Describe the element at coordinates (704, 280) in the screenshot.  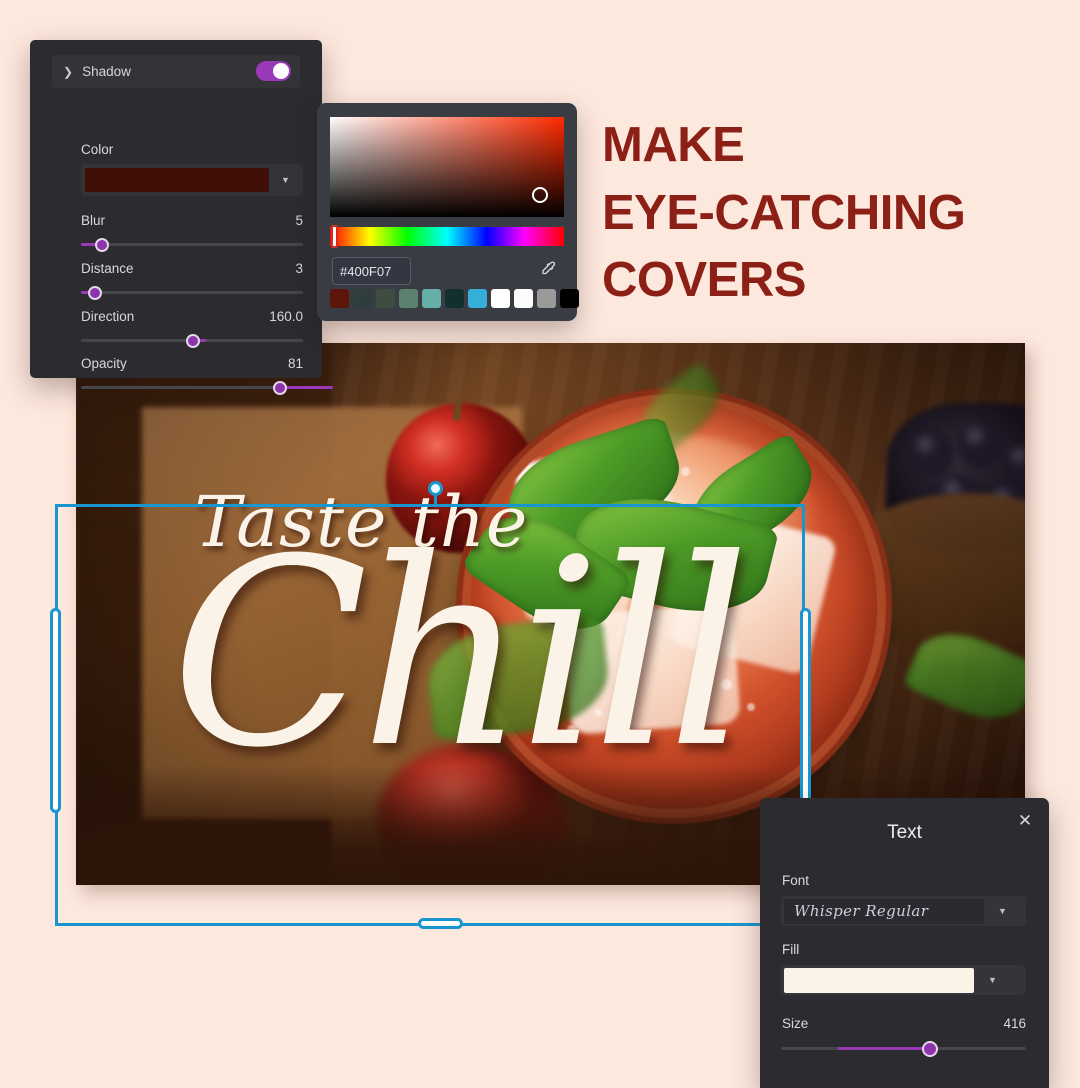
I see `headline-line-3: COVERS` at that location.